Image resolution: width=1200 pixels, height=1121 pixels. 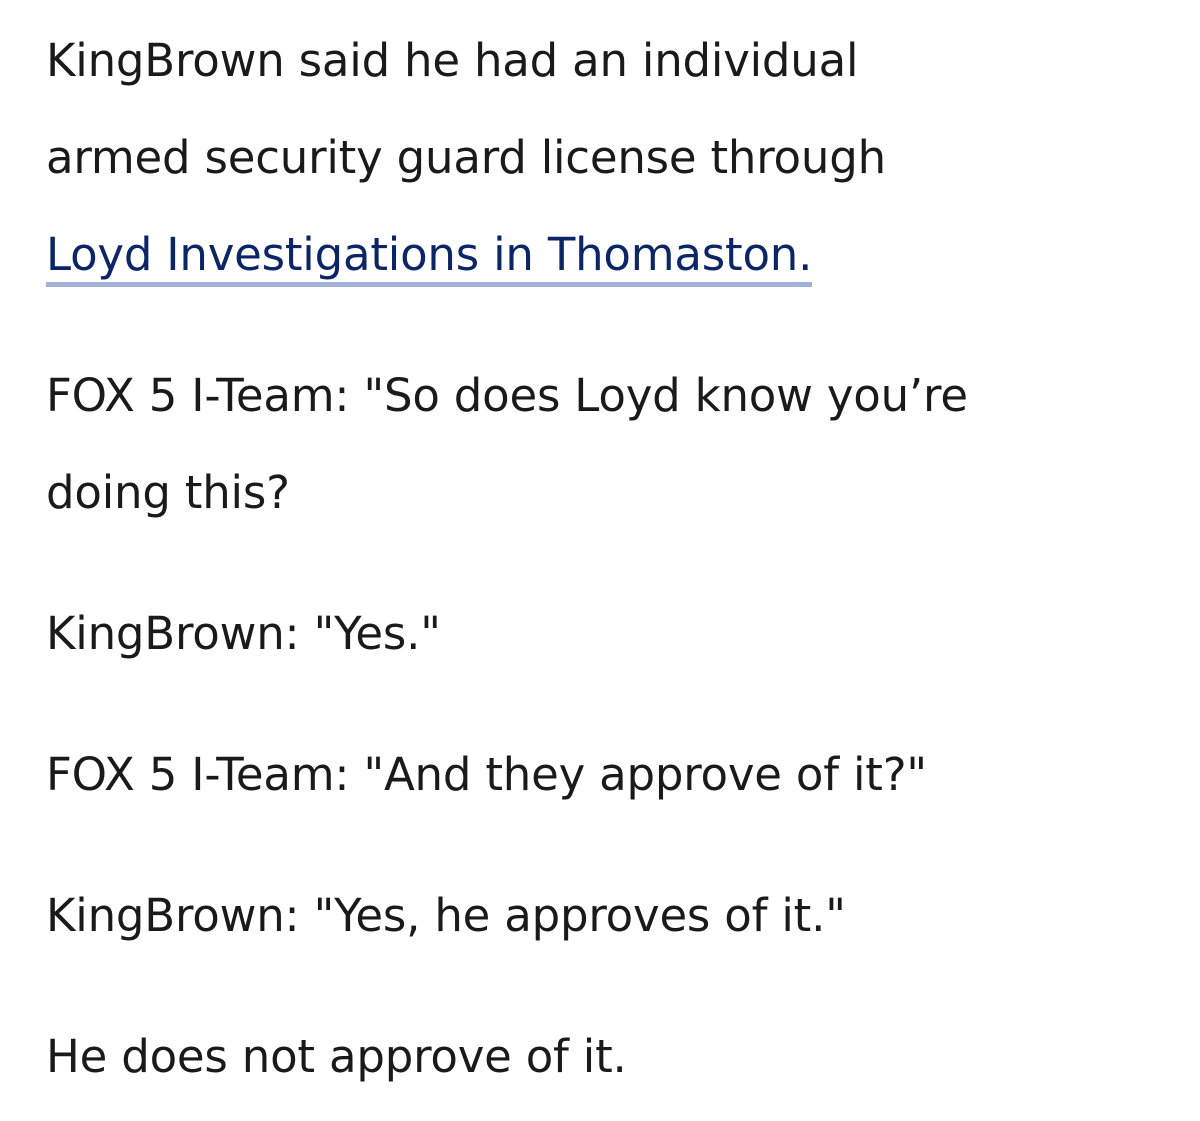 I want to click on intro-line-2: armed security guard license through, so click(x=466, y=157).